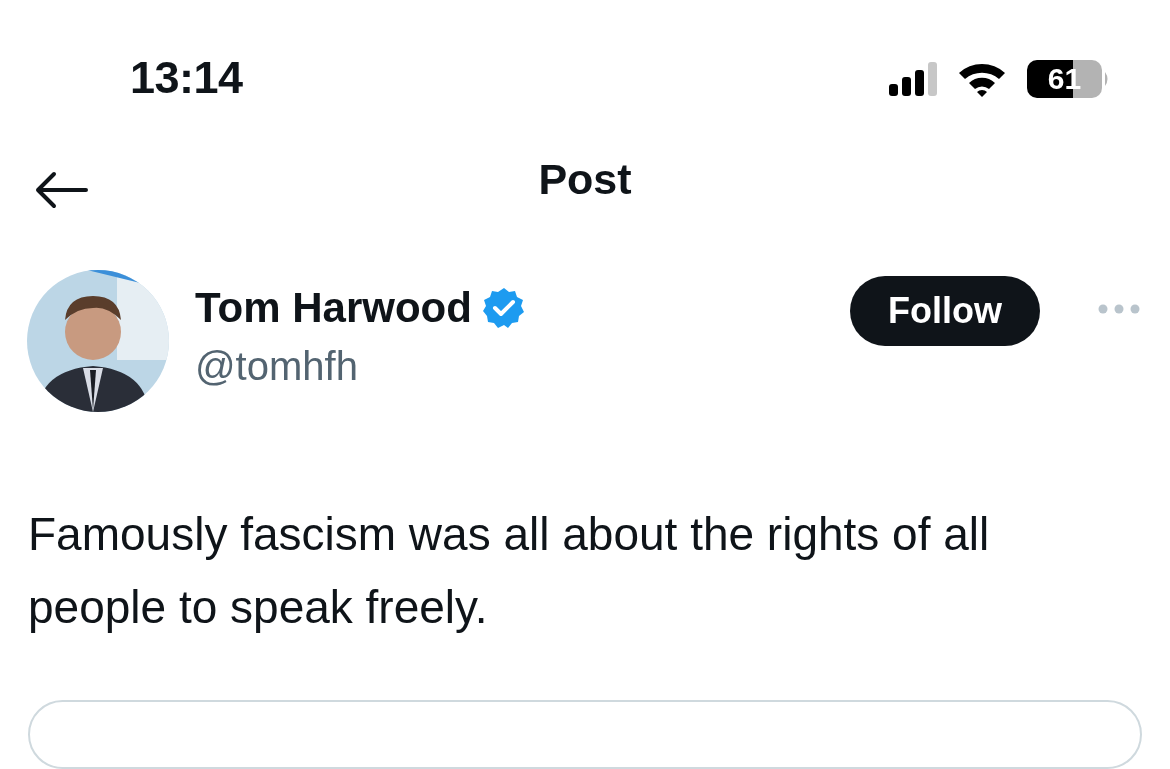 This screenshot has width=1170, height=769. Describe the element at coordinates (982, 79) in the screenshot. I see `wifi-icon` at that location.